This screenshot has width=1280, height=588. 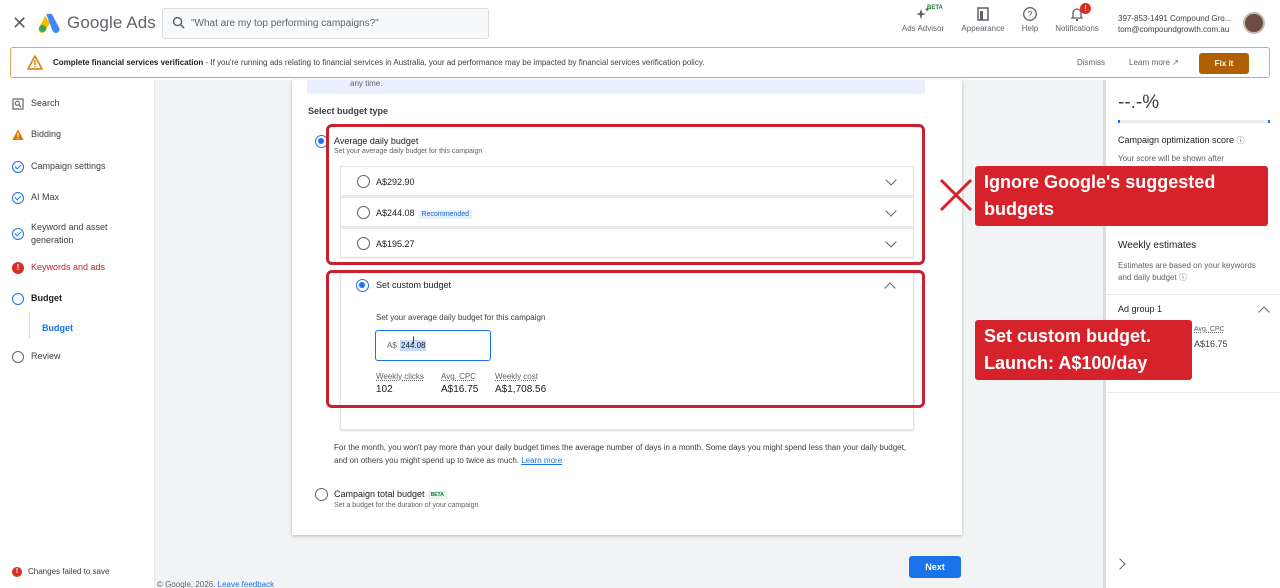 I want to click on notification-badge: !, so click(x=1085, y=8).